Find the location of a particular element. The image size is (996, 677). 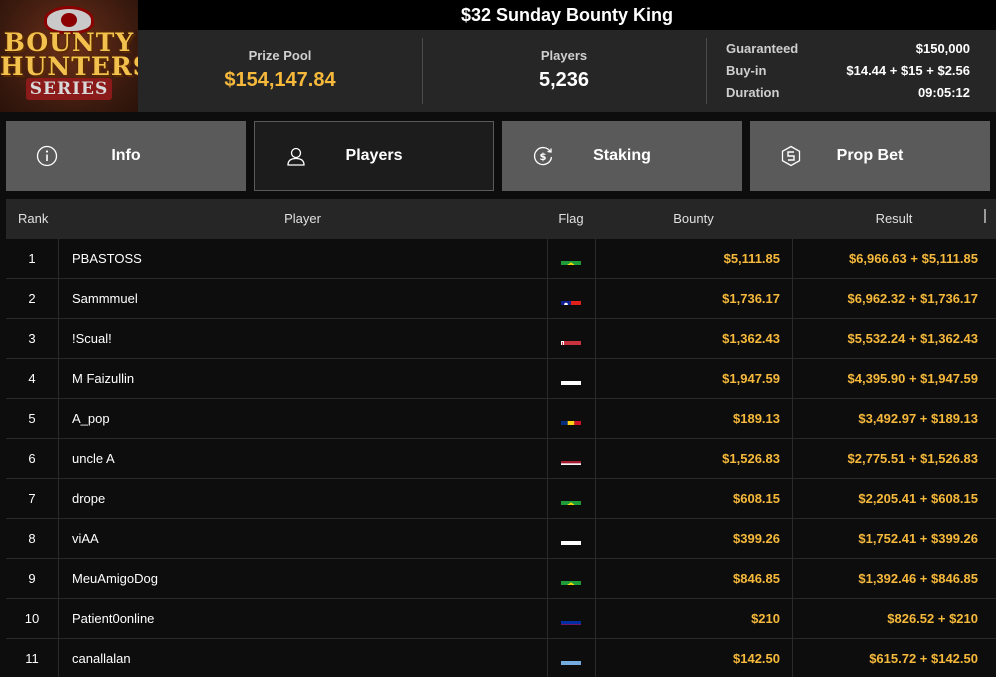

romania-flag-icon is located at coordinates (571, 418).